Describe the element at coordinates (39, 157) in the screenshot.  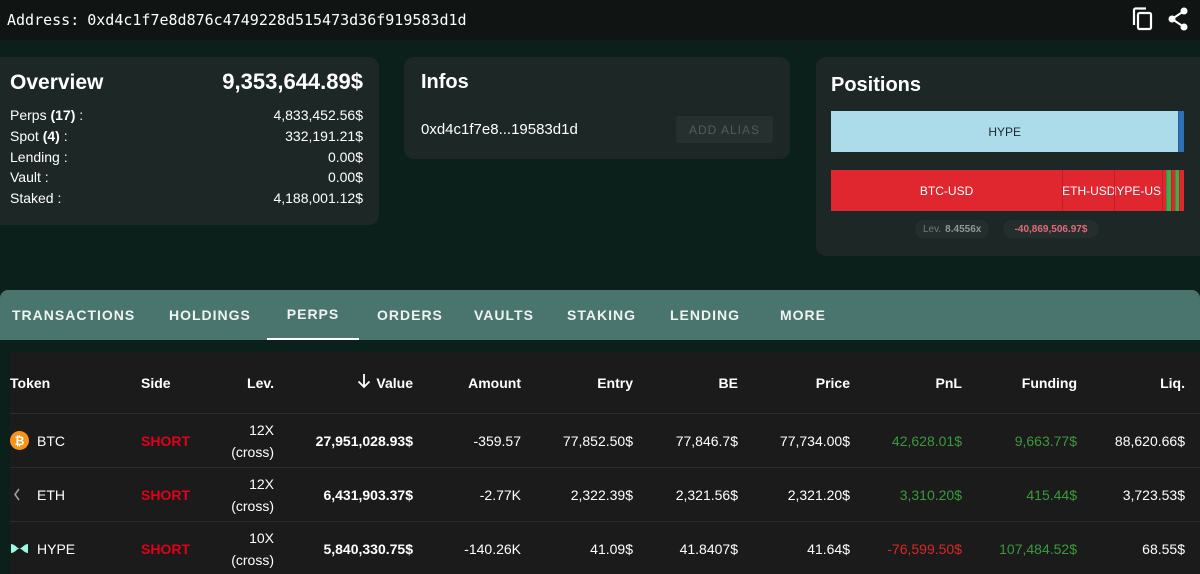
I see `overview-row-label: Lending :` at that location.